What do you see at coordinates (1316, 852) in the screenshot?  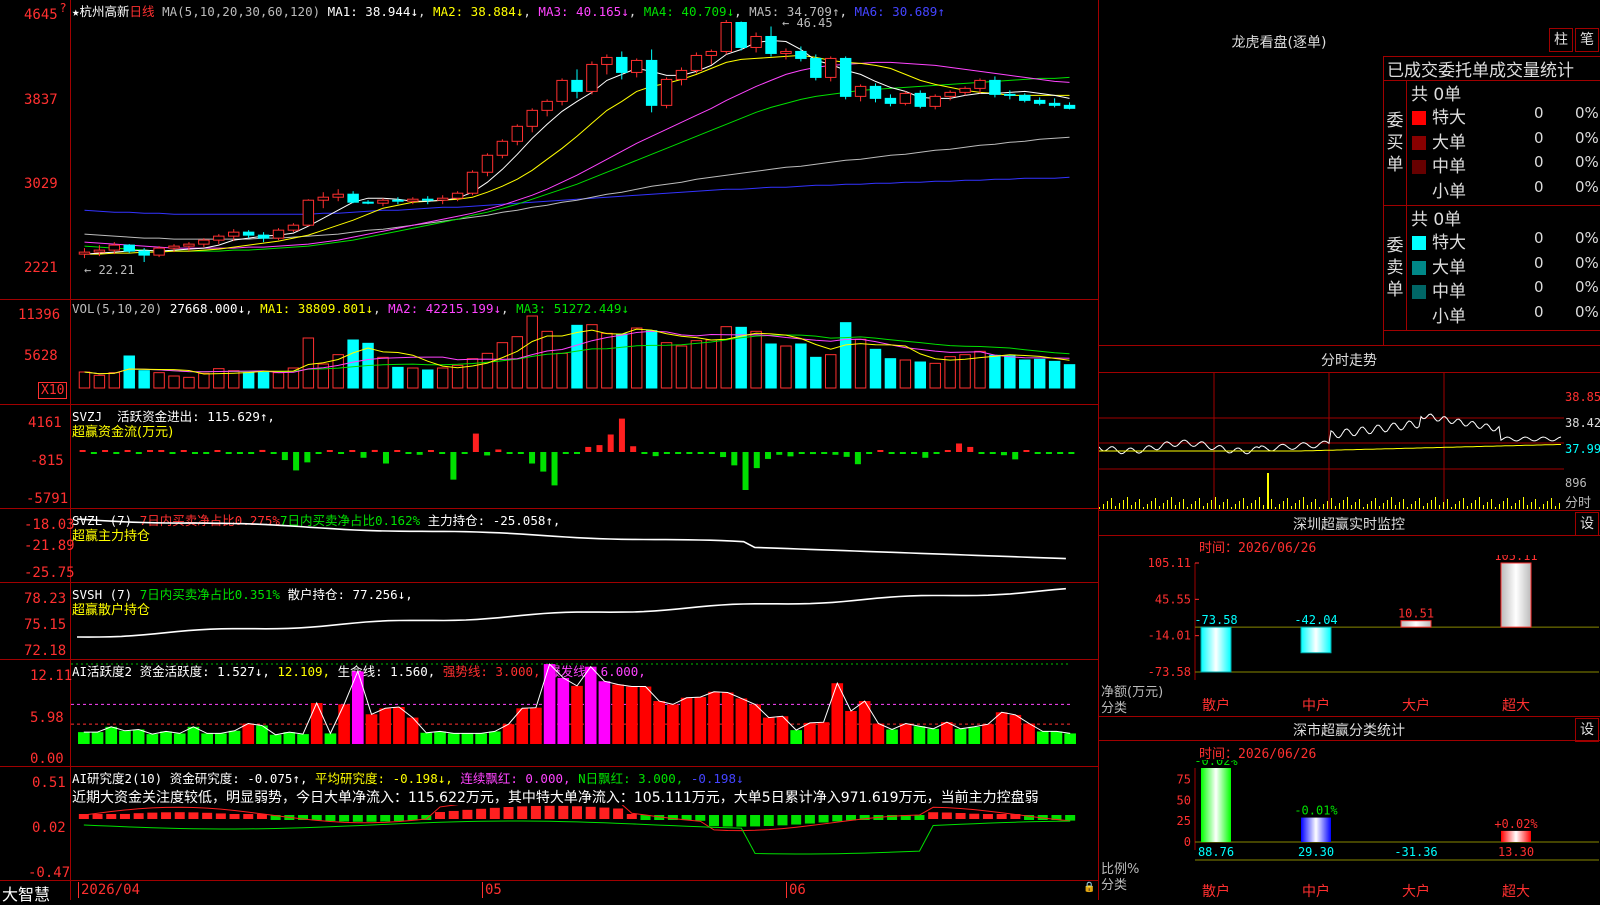 I see `classify-value-label: 29.30` at bounding box center [1316, 852].